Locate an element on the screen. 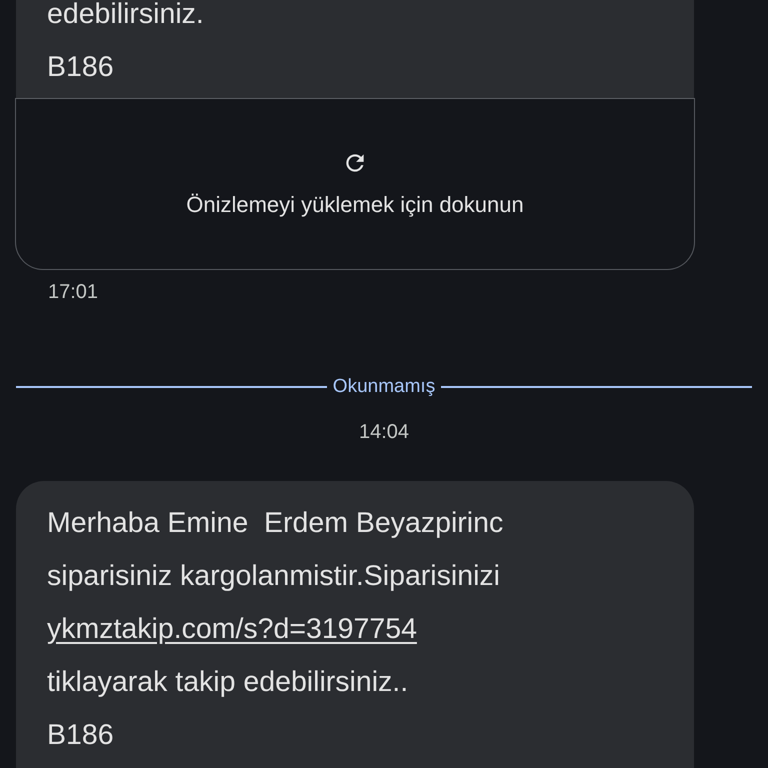  message-link: ykmztakip.com/s?d=3197754 is located at coordinates (232, 629).